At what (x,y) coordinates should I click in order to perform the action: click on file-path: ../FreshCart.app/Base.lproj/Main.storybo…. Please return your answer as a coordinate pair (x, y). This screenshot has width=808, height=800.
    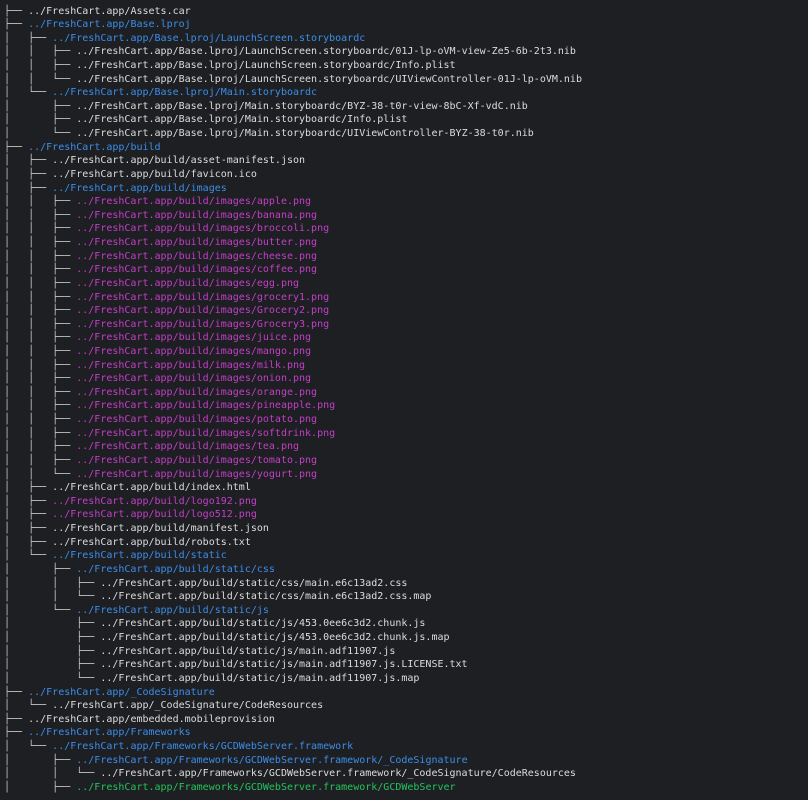
    Looking at the image, I should click on (302, 106).